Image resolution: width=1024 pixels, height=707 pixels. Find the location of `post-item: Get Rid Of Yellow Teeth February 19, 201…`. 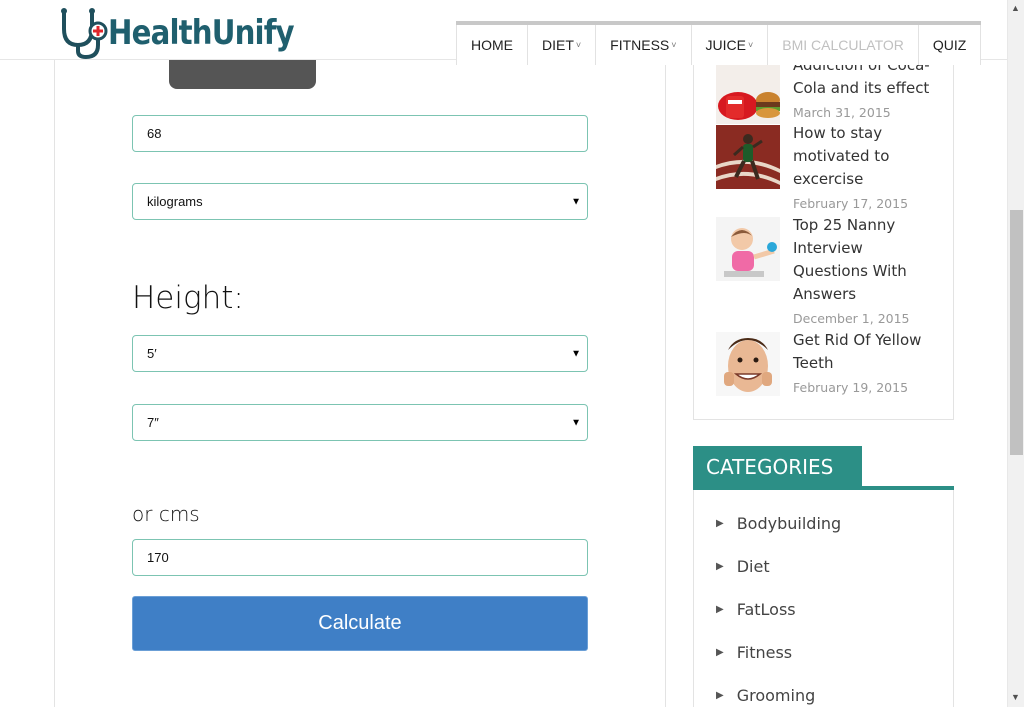

post-item: Get Rid Of Yellow Teeth February 19, 201… is located at coordinates (831, 363).